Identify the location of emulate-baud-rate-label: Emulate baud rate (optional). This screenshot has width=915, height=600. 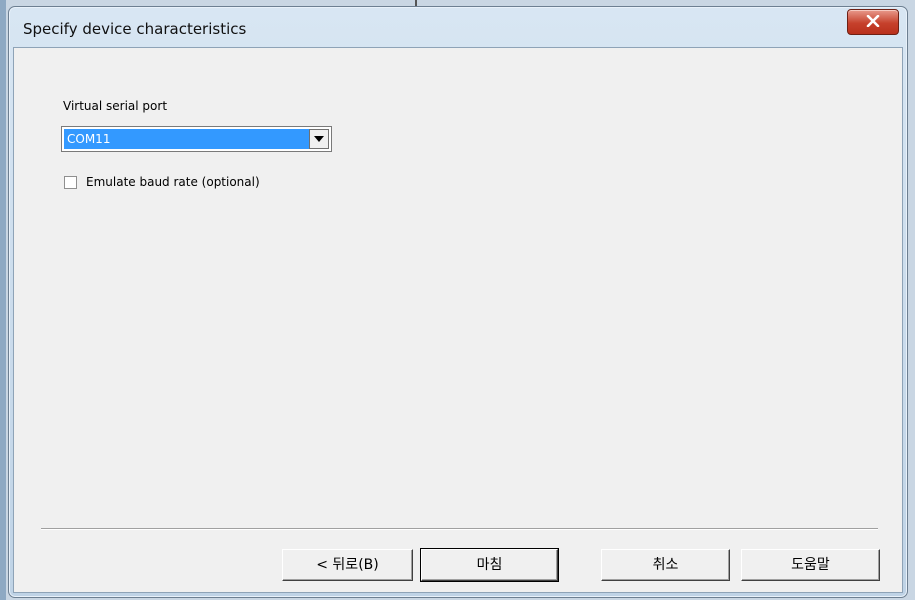
(173, 182).